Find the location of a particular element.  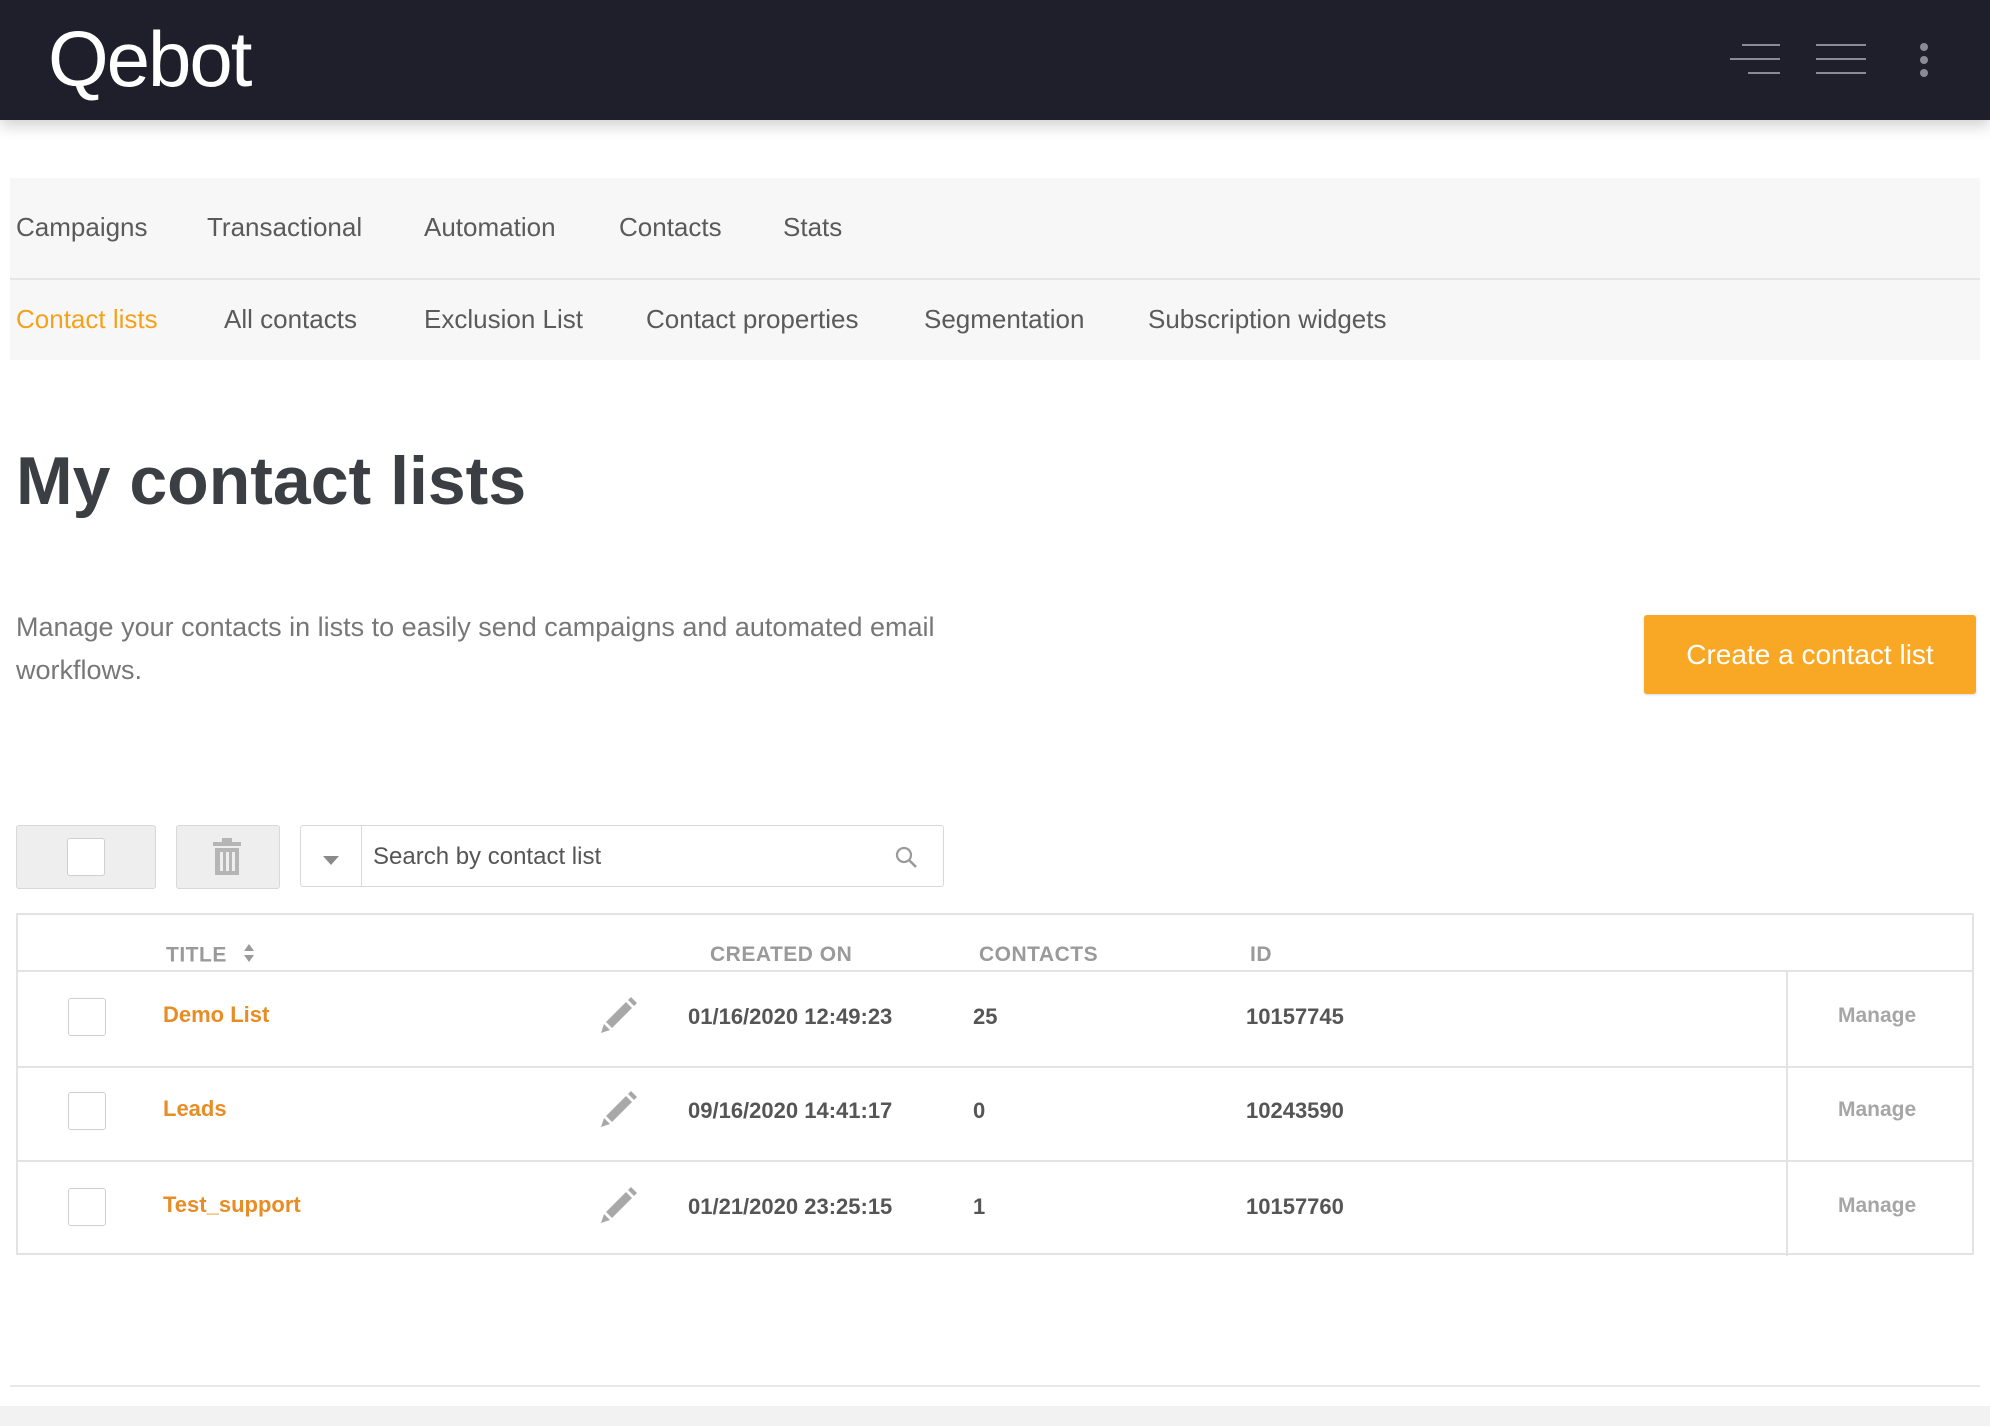

nav-transactional: Transactional is located at coordinates (284, 227).